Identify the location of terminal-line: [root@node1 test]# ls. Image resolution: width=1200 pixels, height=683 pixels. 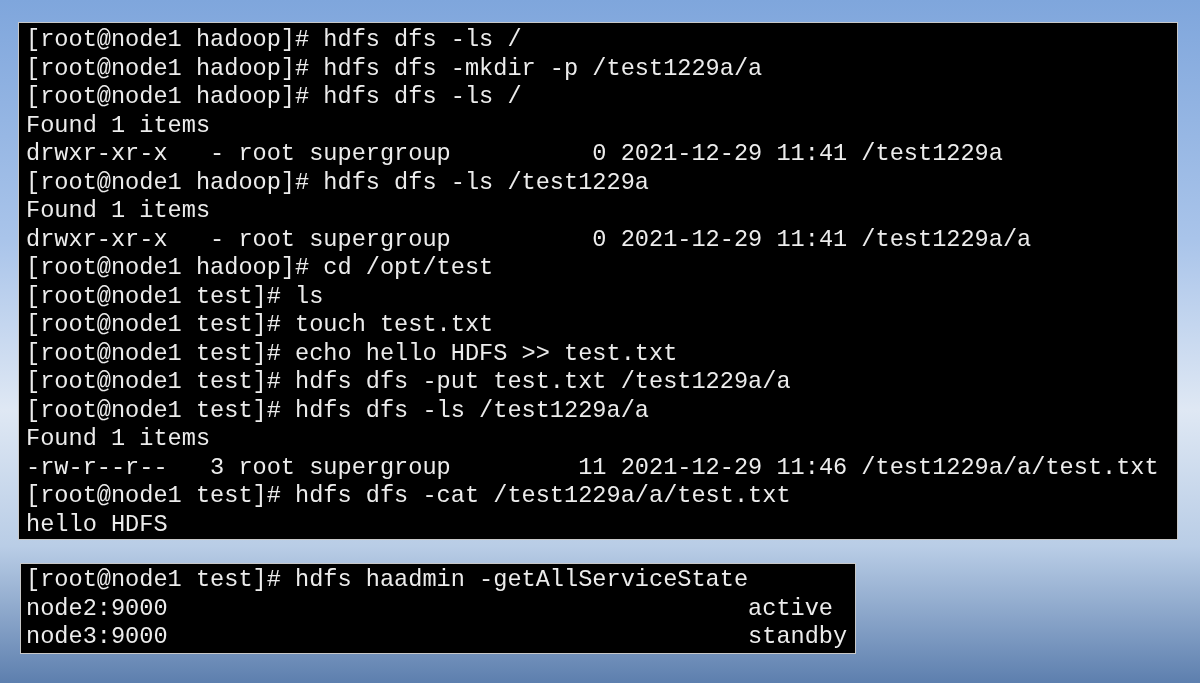
(175, 296).